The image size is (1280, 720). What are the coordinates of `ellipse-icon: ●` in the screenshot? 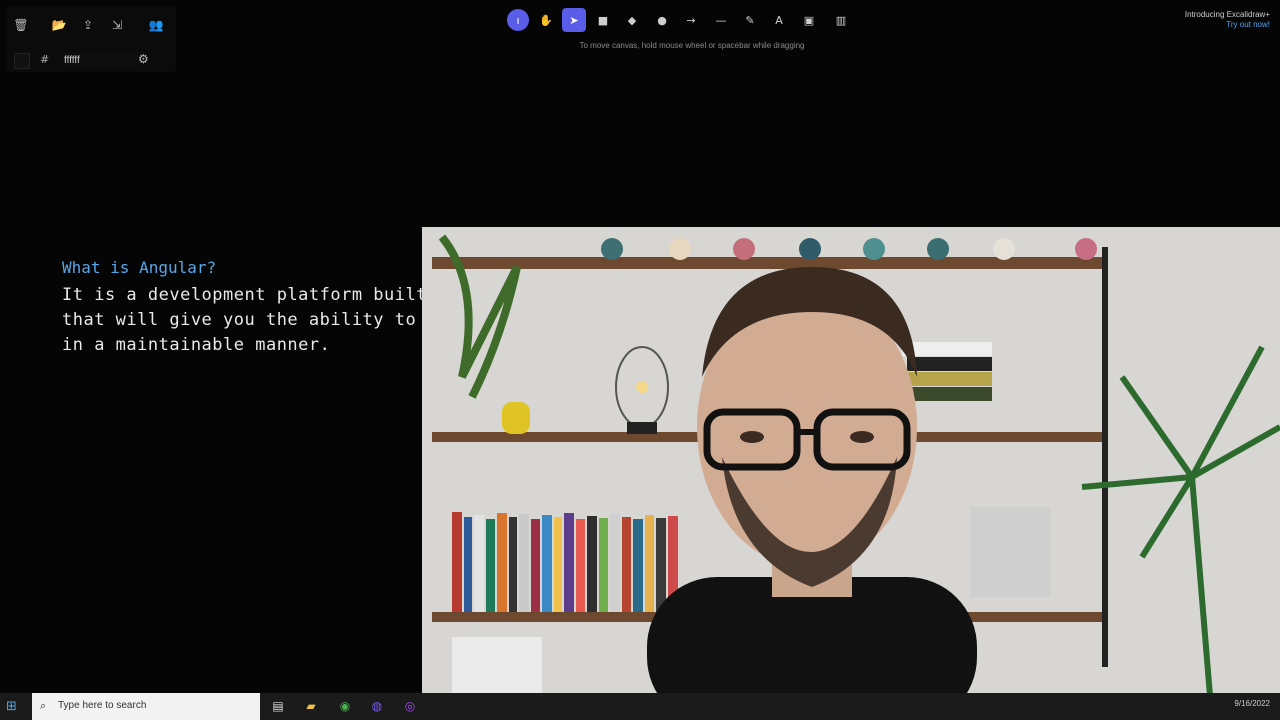 It's located at (662, 20).